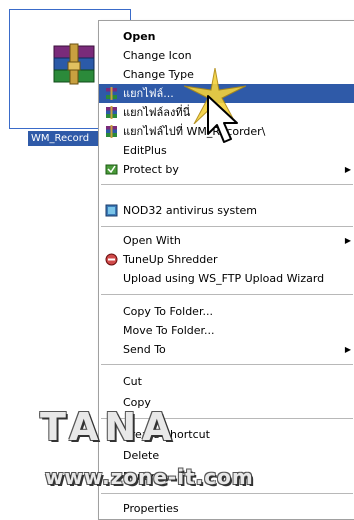 The height and width of the screenshot is (520, 354). I want to click on menu-item-ws-ftp-upload: Upload using WS_FTP Upload Wizard, so click(226, 278).